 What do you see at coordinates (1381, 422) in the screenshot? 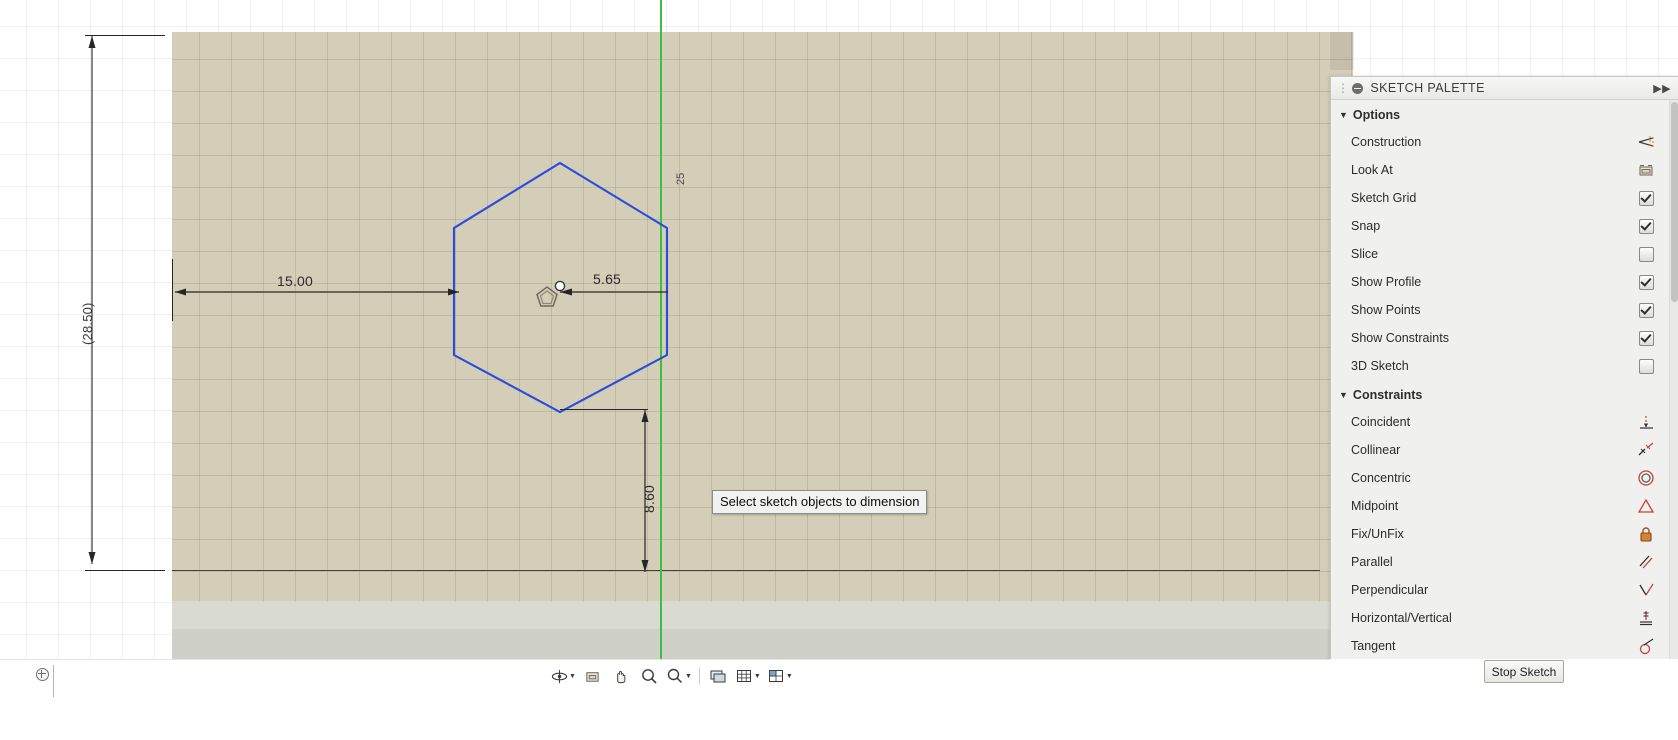
I see `palette-label-coincident: Coincident` at bounding box center [1381, 422].